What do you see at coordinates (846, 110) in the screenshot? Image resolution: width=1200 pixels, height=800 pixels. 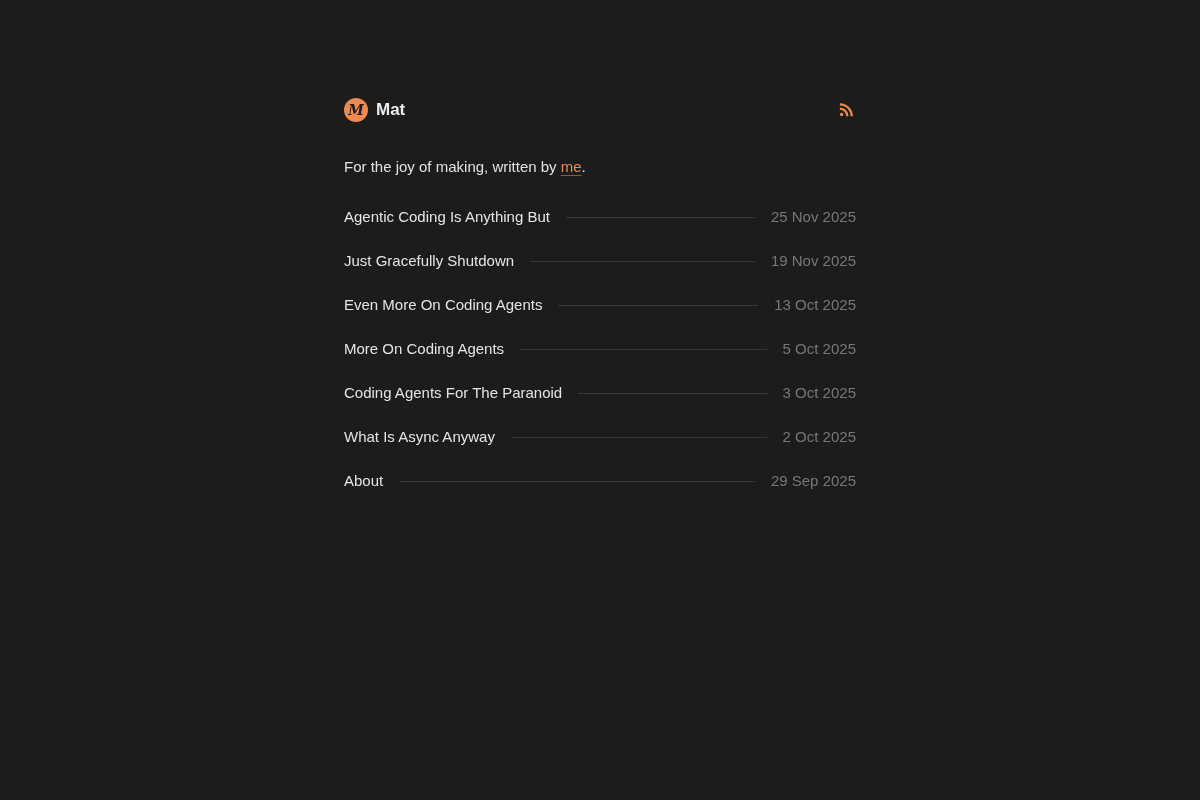 I see `rss-feed-icon` at bounding box center [846, 110].